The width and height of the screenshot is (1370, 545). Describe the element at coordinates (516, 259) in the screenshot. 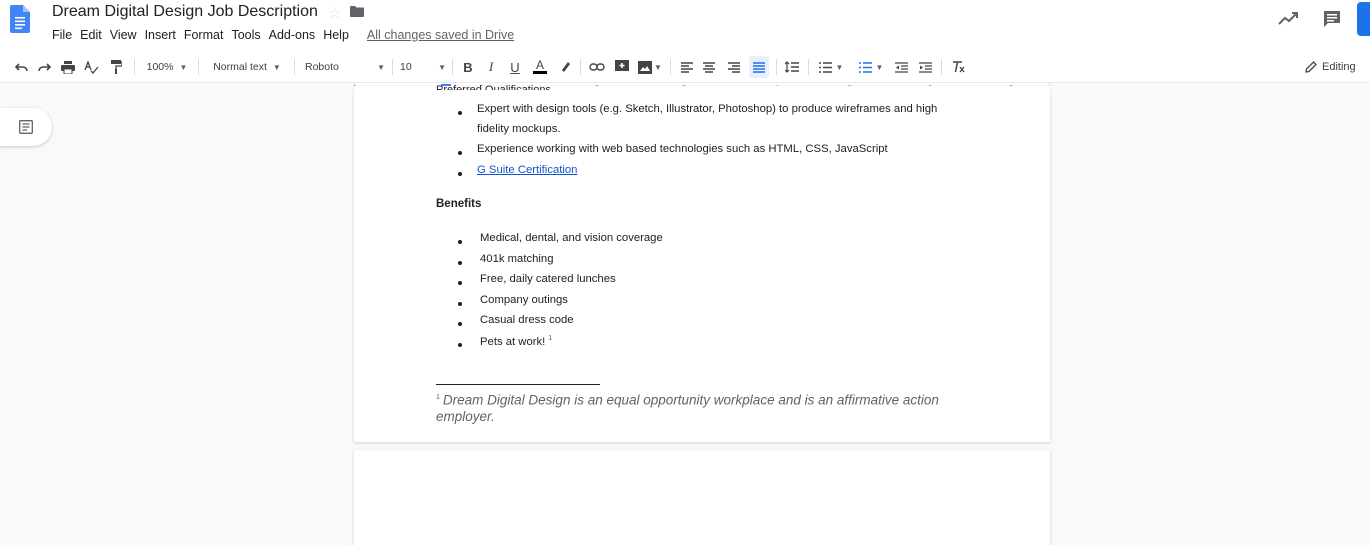

I see `list-item: 401k matching` at that location.